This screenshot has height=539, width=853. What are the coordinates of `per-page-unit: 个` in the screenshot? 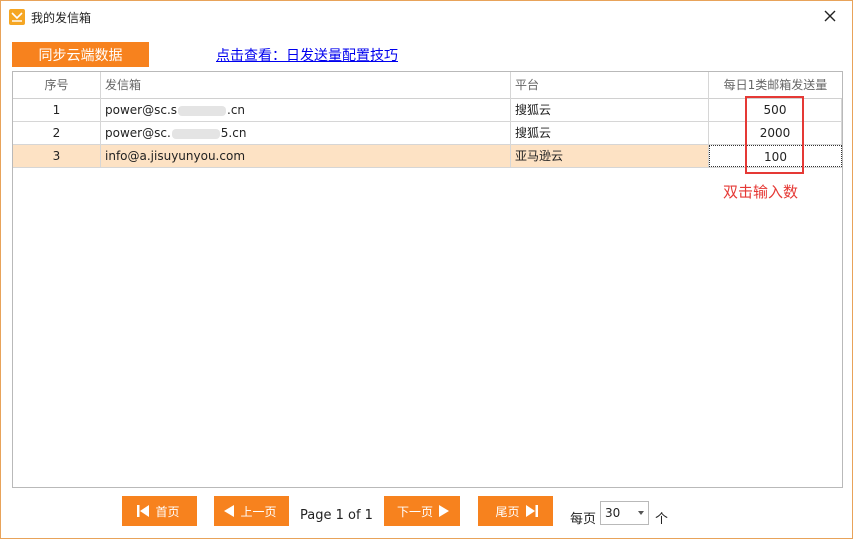 It's located at (662, 519).